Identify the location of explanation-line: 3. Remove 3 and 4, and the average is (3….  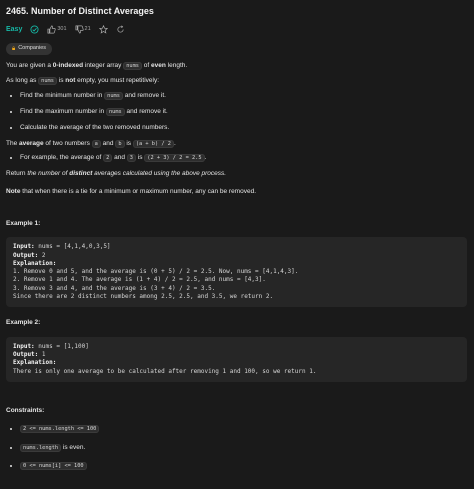
(114, 288).